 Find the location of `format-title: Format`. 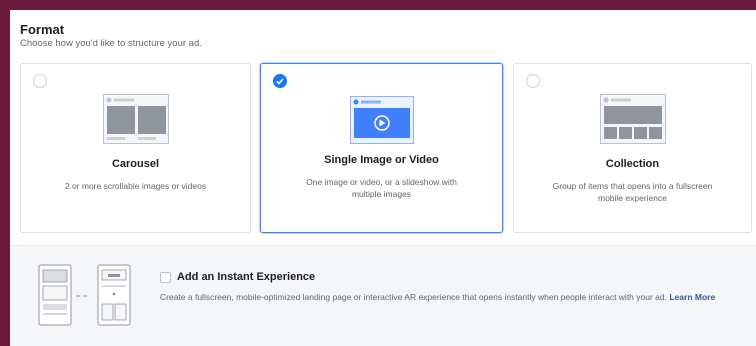

format-title: Format is located at coordinates (42, 29).